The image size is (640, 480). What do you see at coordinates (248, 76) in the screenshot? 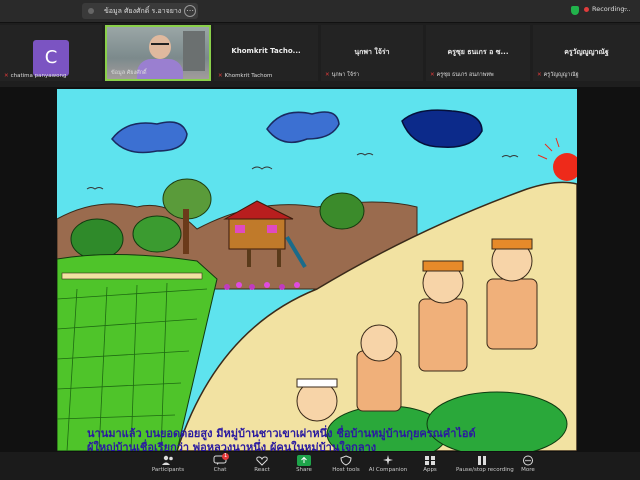
I see `participant-name: Khomkrit Tachom` at bounding box center [248, 76].